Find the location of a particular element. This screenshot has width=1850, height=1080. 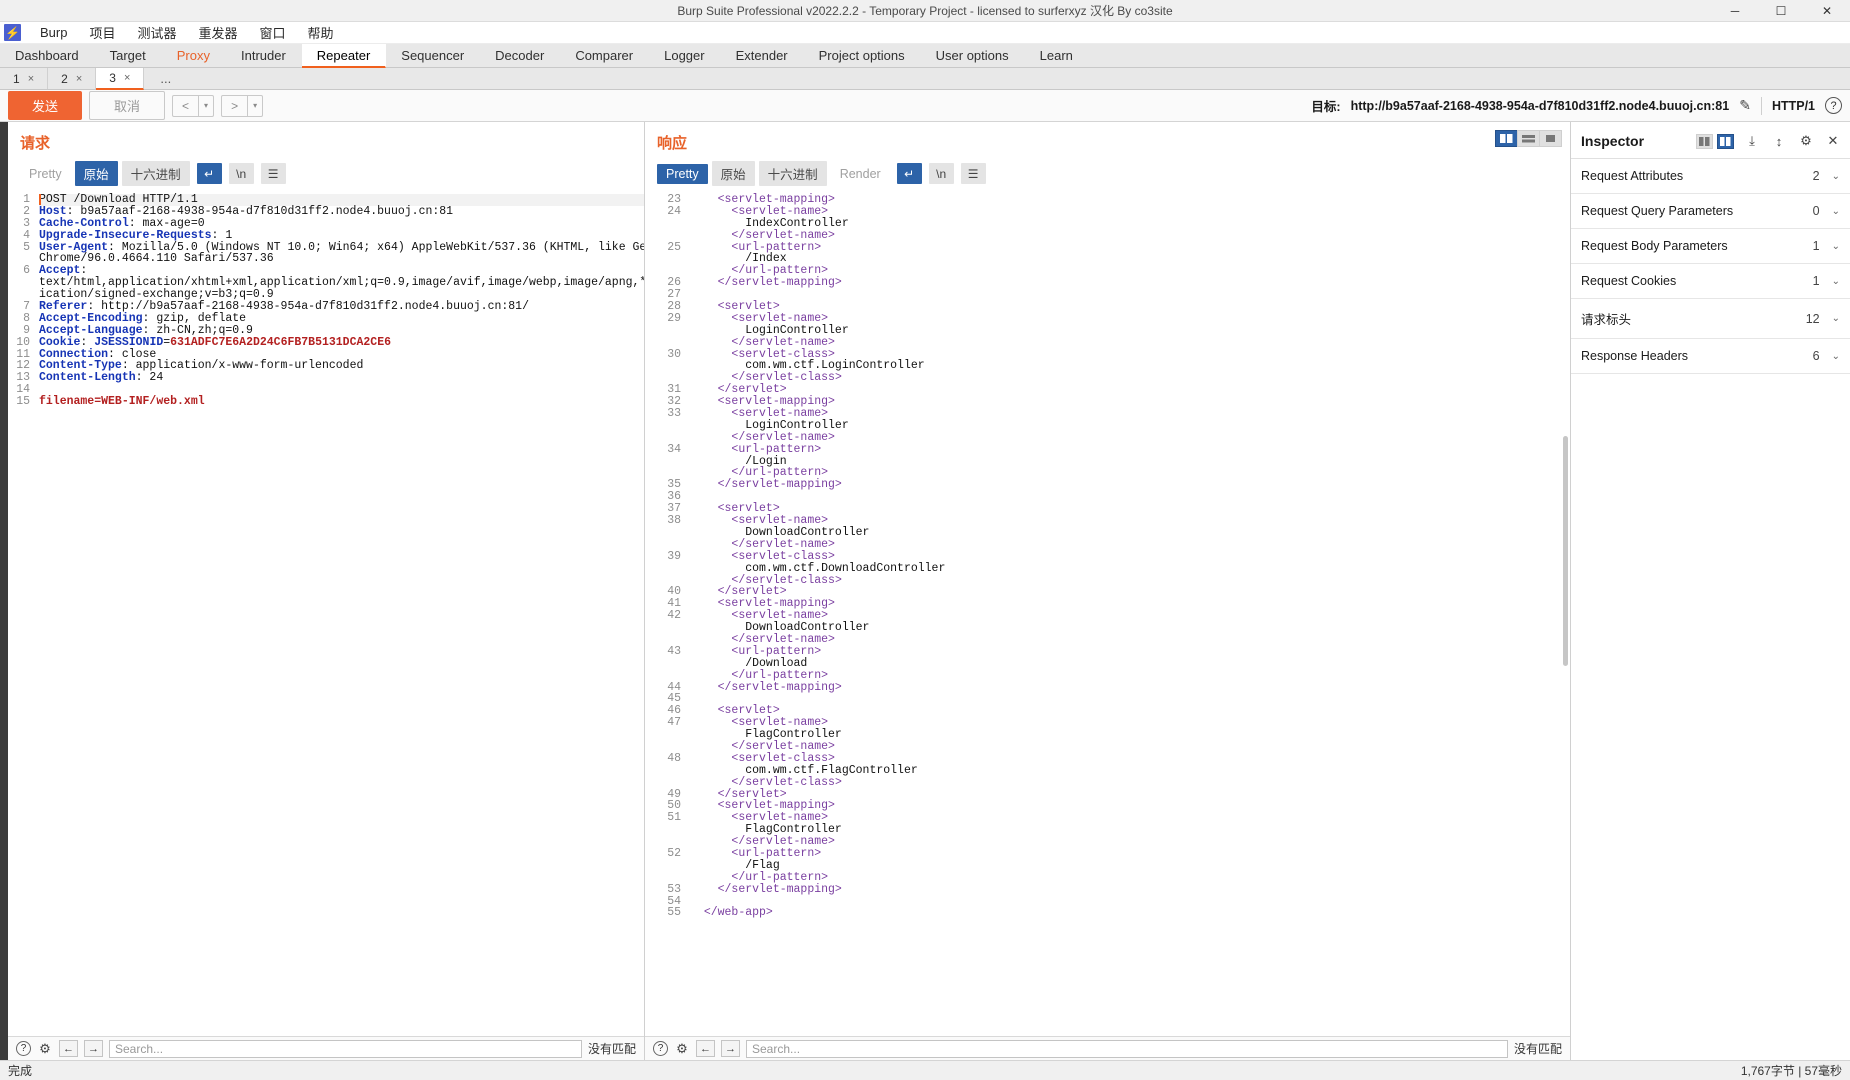

split-vertical-icon is located at coordinates (1506, 138).